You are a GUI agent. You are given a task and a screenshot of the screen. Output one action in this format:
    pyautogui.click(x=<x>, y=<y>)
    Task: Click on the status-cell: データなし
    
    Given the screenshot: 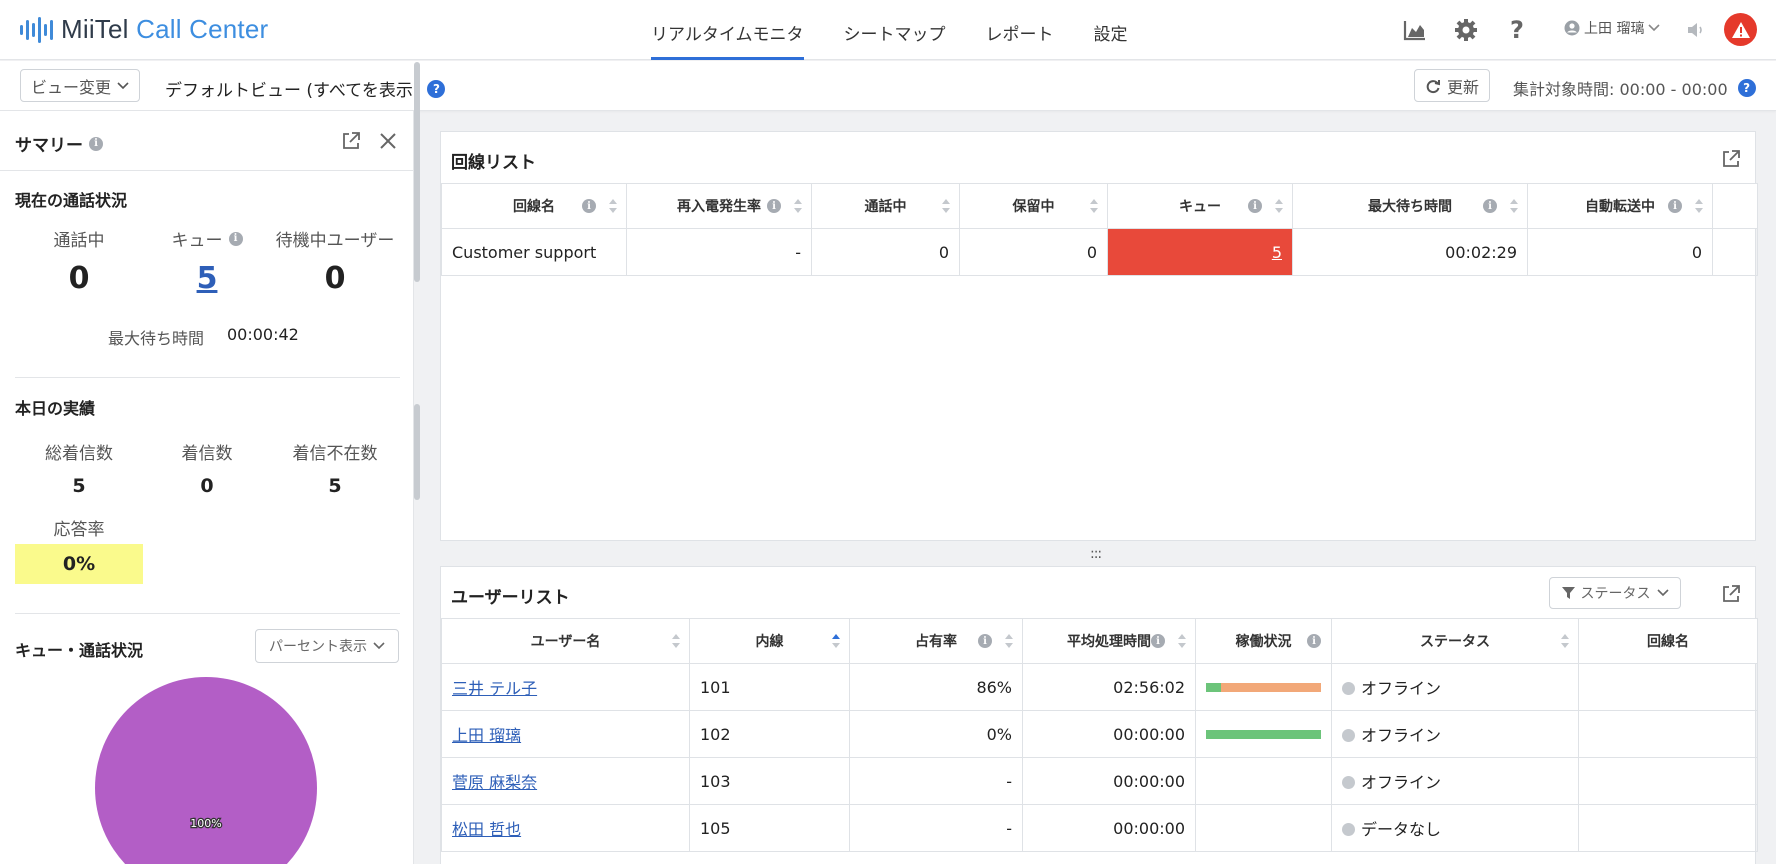 What is the action you would take?
    pyautogui.click(x=1455, y=828)
    